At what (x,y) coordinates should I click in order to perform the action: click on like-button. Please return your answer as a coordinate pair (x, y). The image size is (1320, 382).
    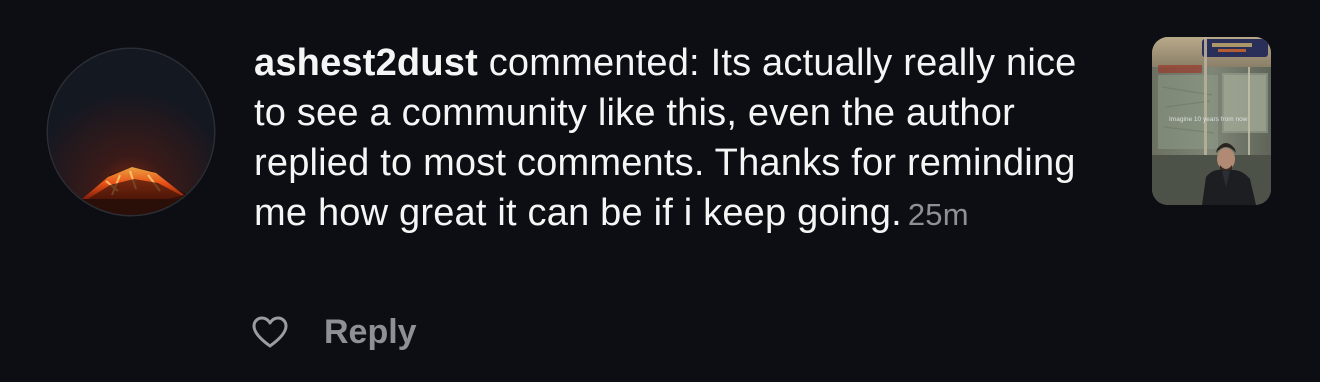
    Looking at the image, I should click on (270, 332).